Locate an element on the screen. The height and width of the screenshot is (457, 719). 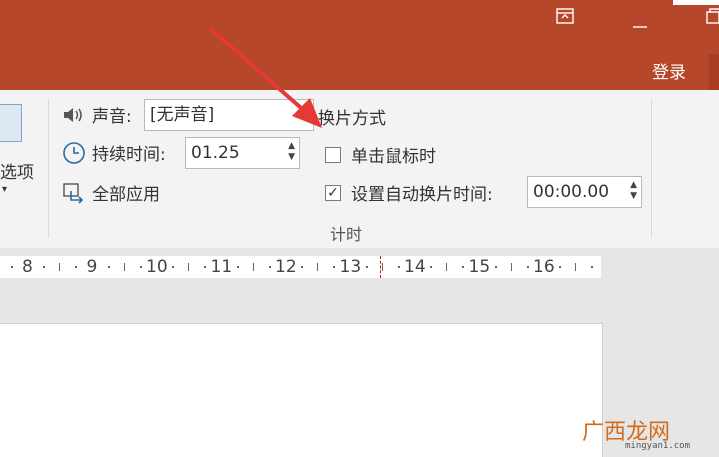
duration-value: 01.25 is located at coordinates (215, 153).